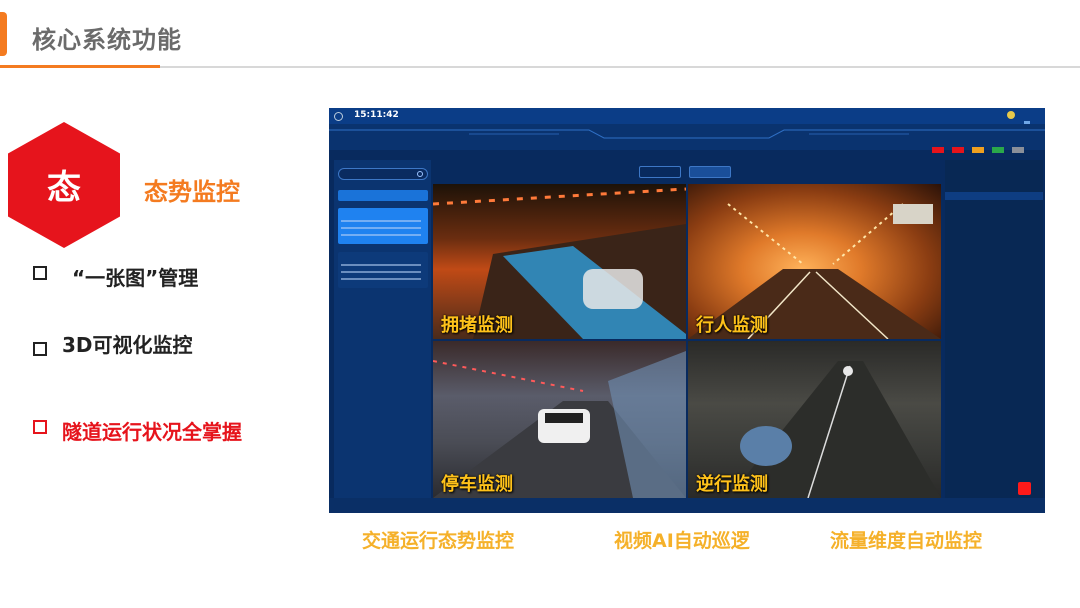 This screenshot has height=608, width=1080. What do you see at coordinates (383, 226) in the screenshot?
I see `sidebar-card-active` at bounding box center [383, 226].